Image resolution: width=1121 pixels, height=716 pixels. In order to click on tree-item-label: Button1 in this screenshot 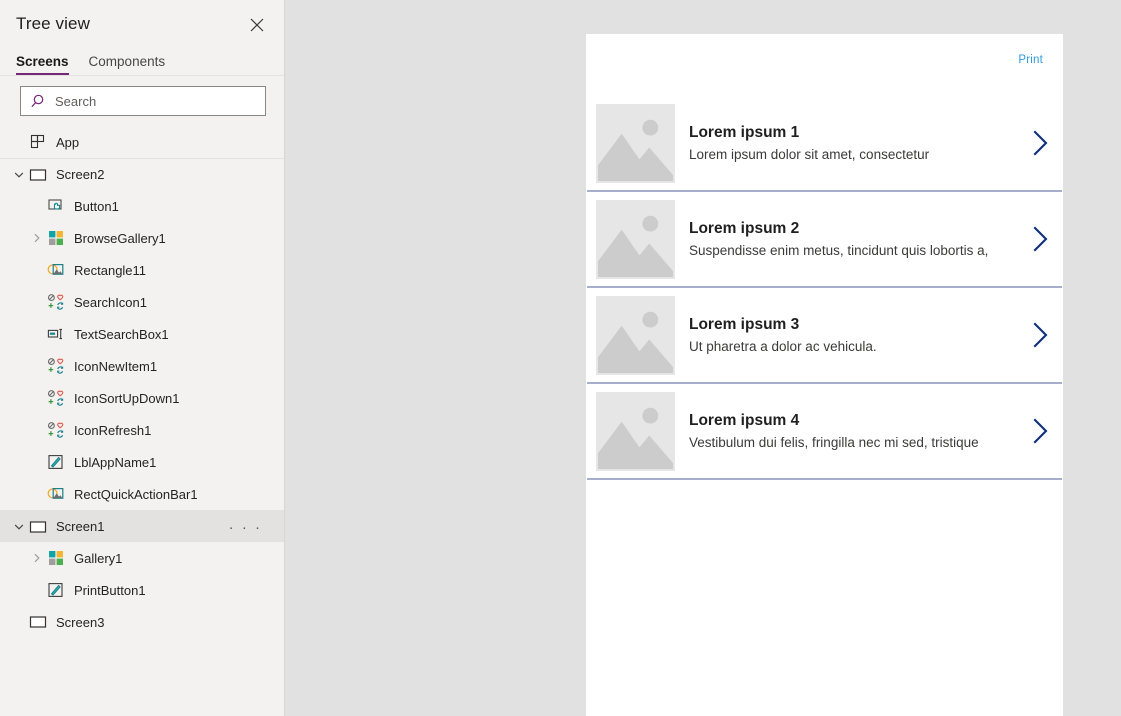, I will do `click(96, 206)`.